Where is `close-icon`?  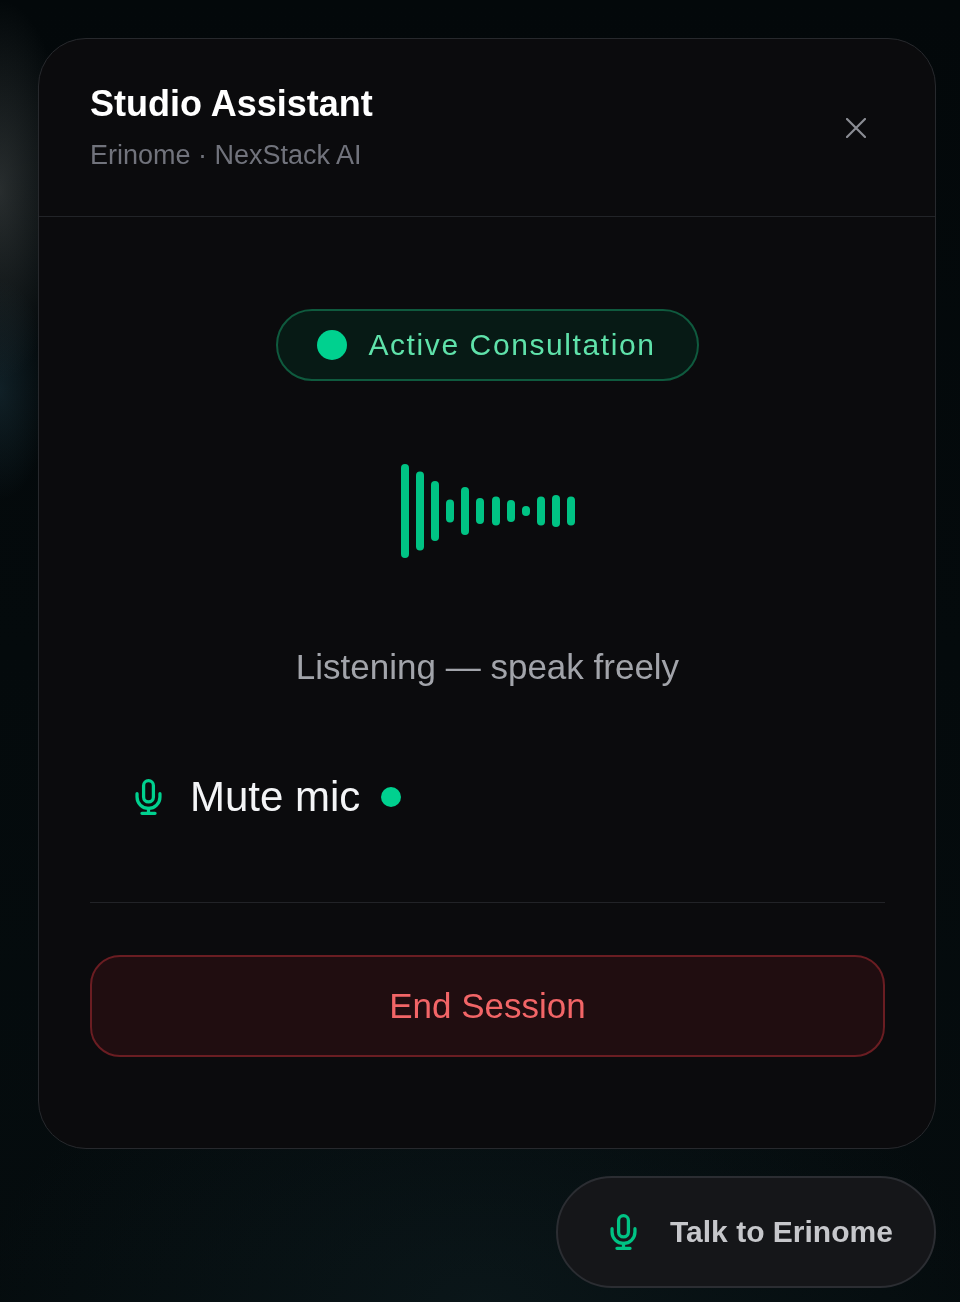 close-icon is located at coordinates (856, 127).